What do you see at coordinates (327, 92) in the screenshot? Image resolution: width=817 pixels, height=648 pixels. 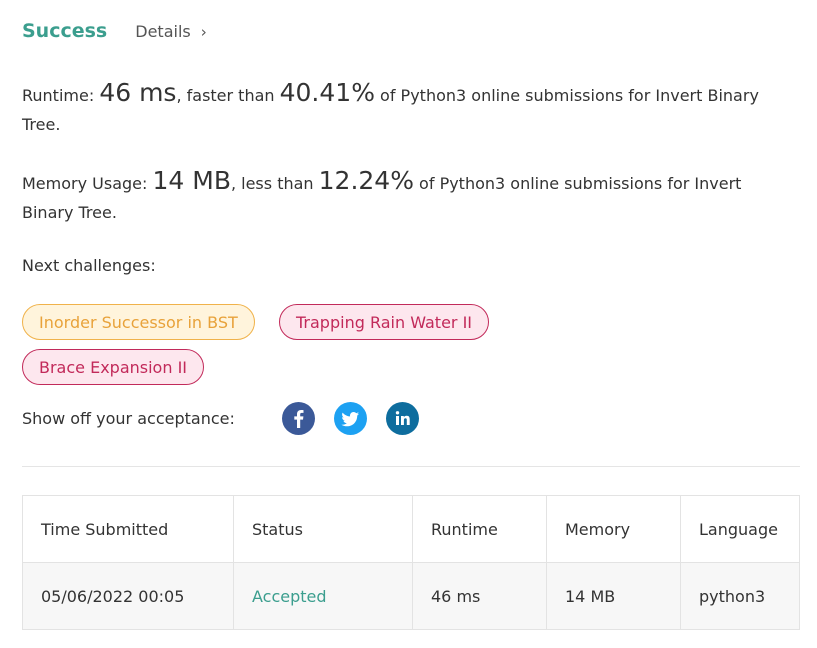 I see `runtime-percent: 40.41%` at bounding box center [327, 92].